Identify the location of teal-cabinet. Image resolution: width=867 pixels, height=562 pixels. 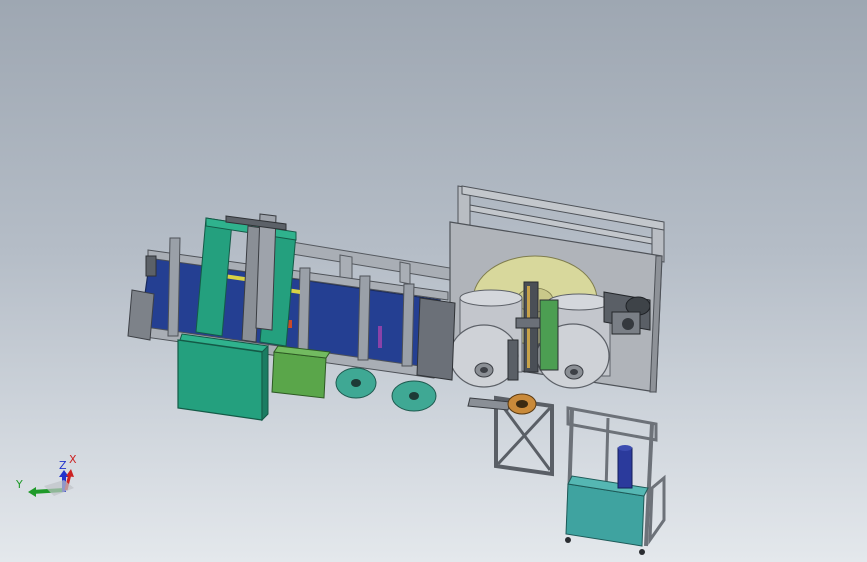
(223, 377).